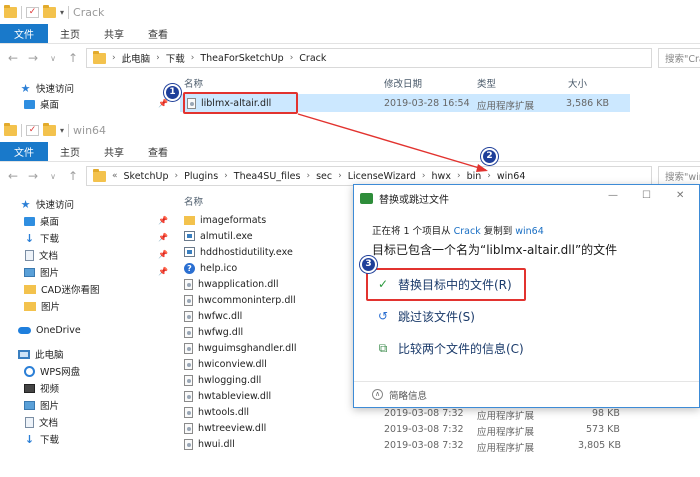 This screenshot has height=477, width=700. I want to click on breadcrumb-item: win64, so click(511, 176).